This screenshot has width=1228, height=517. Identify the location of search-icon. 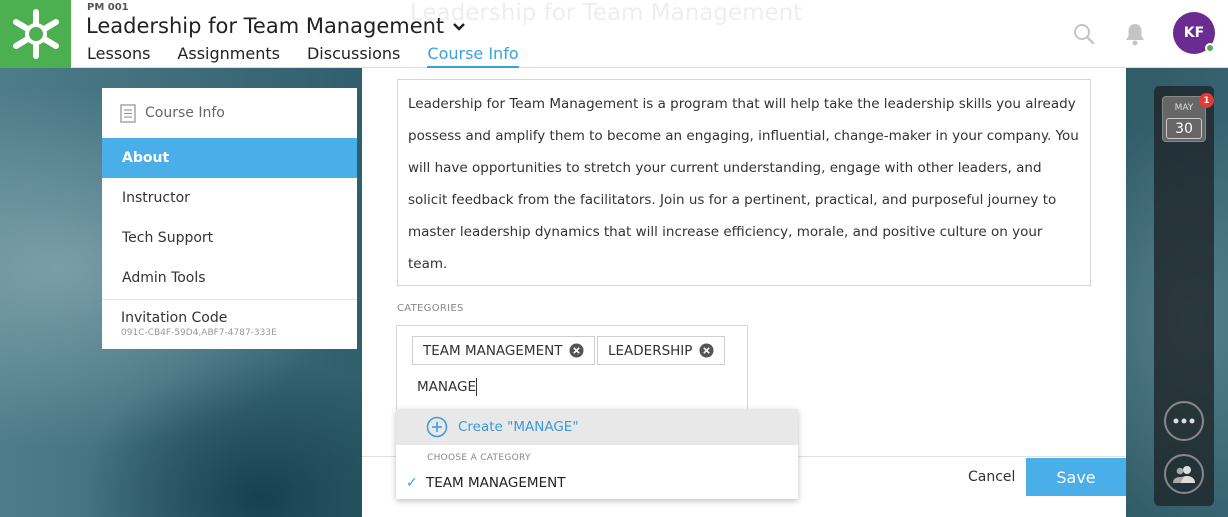
(1084, 34).